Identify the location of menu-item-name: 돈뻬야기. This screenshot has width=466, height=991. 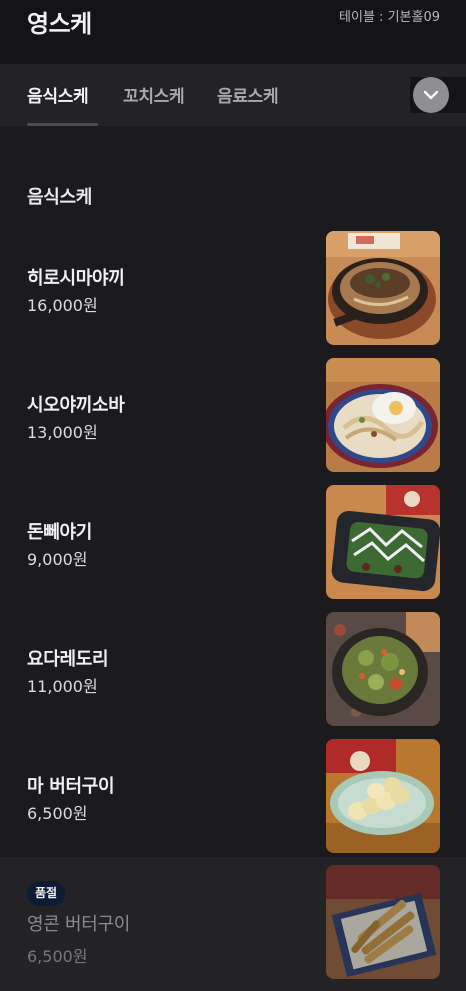
(60, 532).